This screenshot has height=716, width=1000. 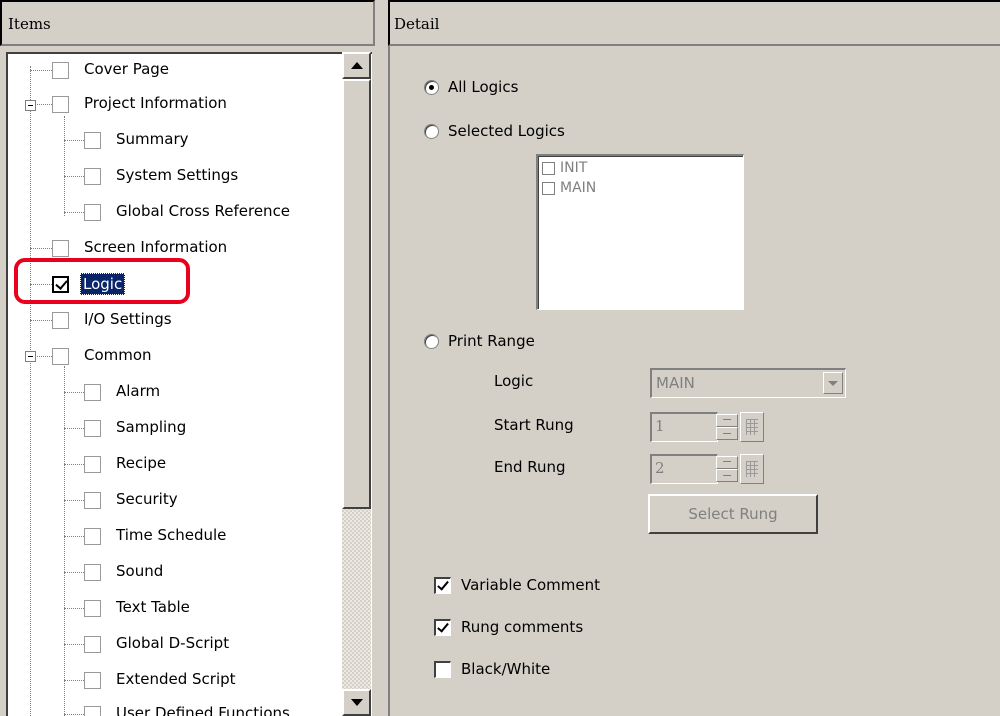 What do you see at coordinates (727, 427) in the screenshot?
I see `start-rung-spin-icon` at bounding box center [727, 427].